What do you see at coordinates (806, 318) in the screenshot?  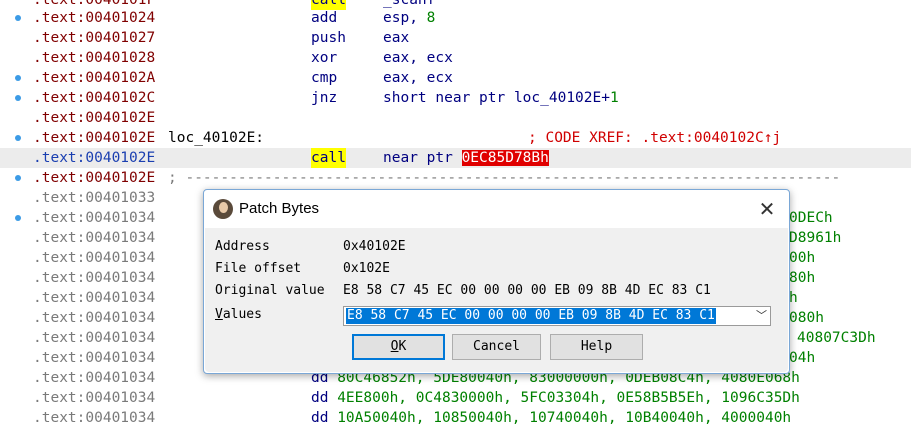 I see `data-value-fragment: 080h` at bounding box center [806, 318].